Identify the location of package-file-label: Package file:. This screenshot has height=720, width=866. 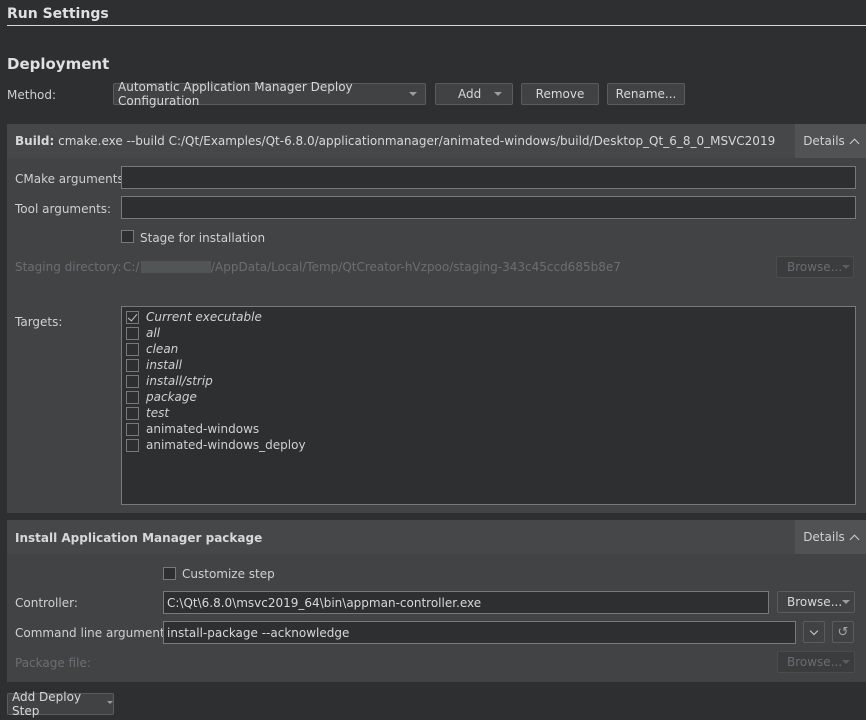
(53, 663).